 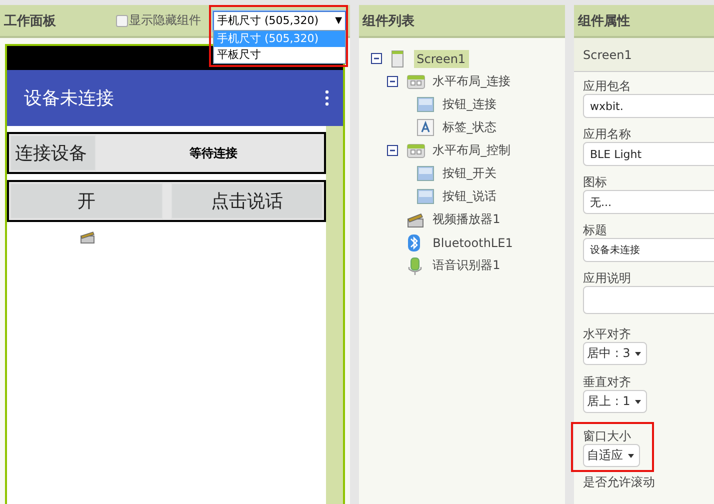 I want to click on tree-item: 标签_状态, so click(x=470, y=127).